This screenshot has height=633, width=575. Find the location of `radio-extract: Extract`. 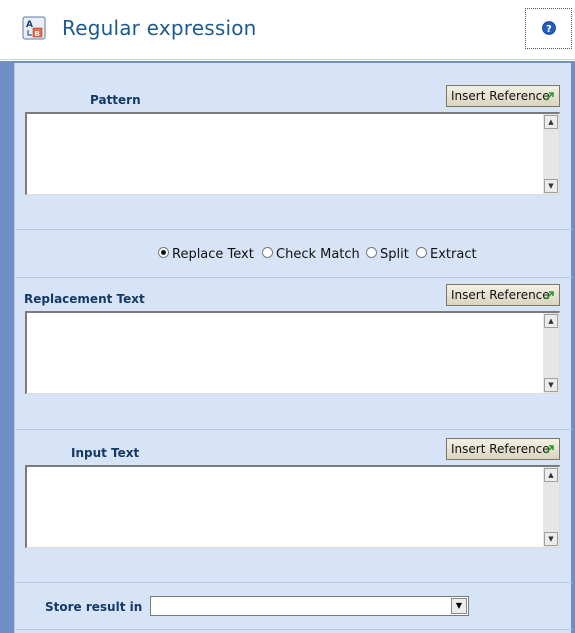

radio-extract: Extract is located at coordinates (446, 256).